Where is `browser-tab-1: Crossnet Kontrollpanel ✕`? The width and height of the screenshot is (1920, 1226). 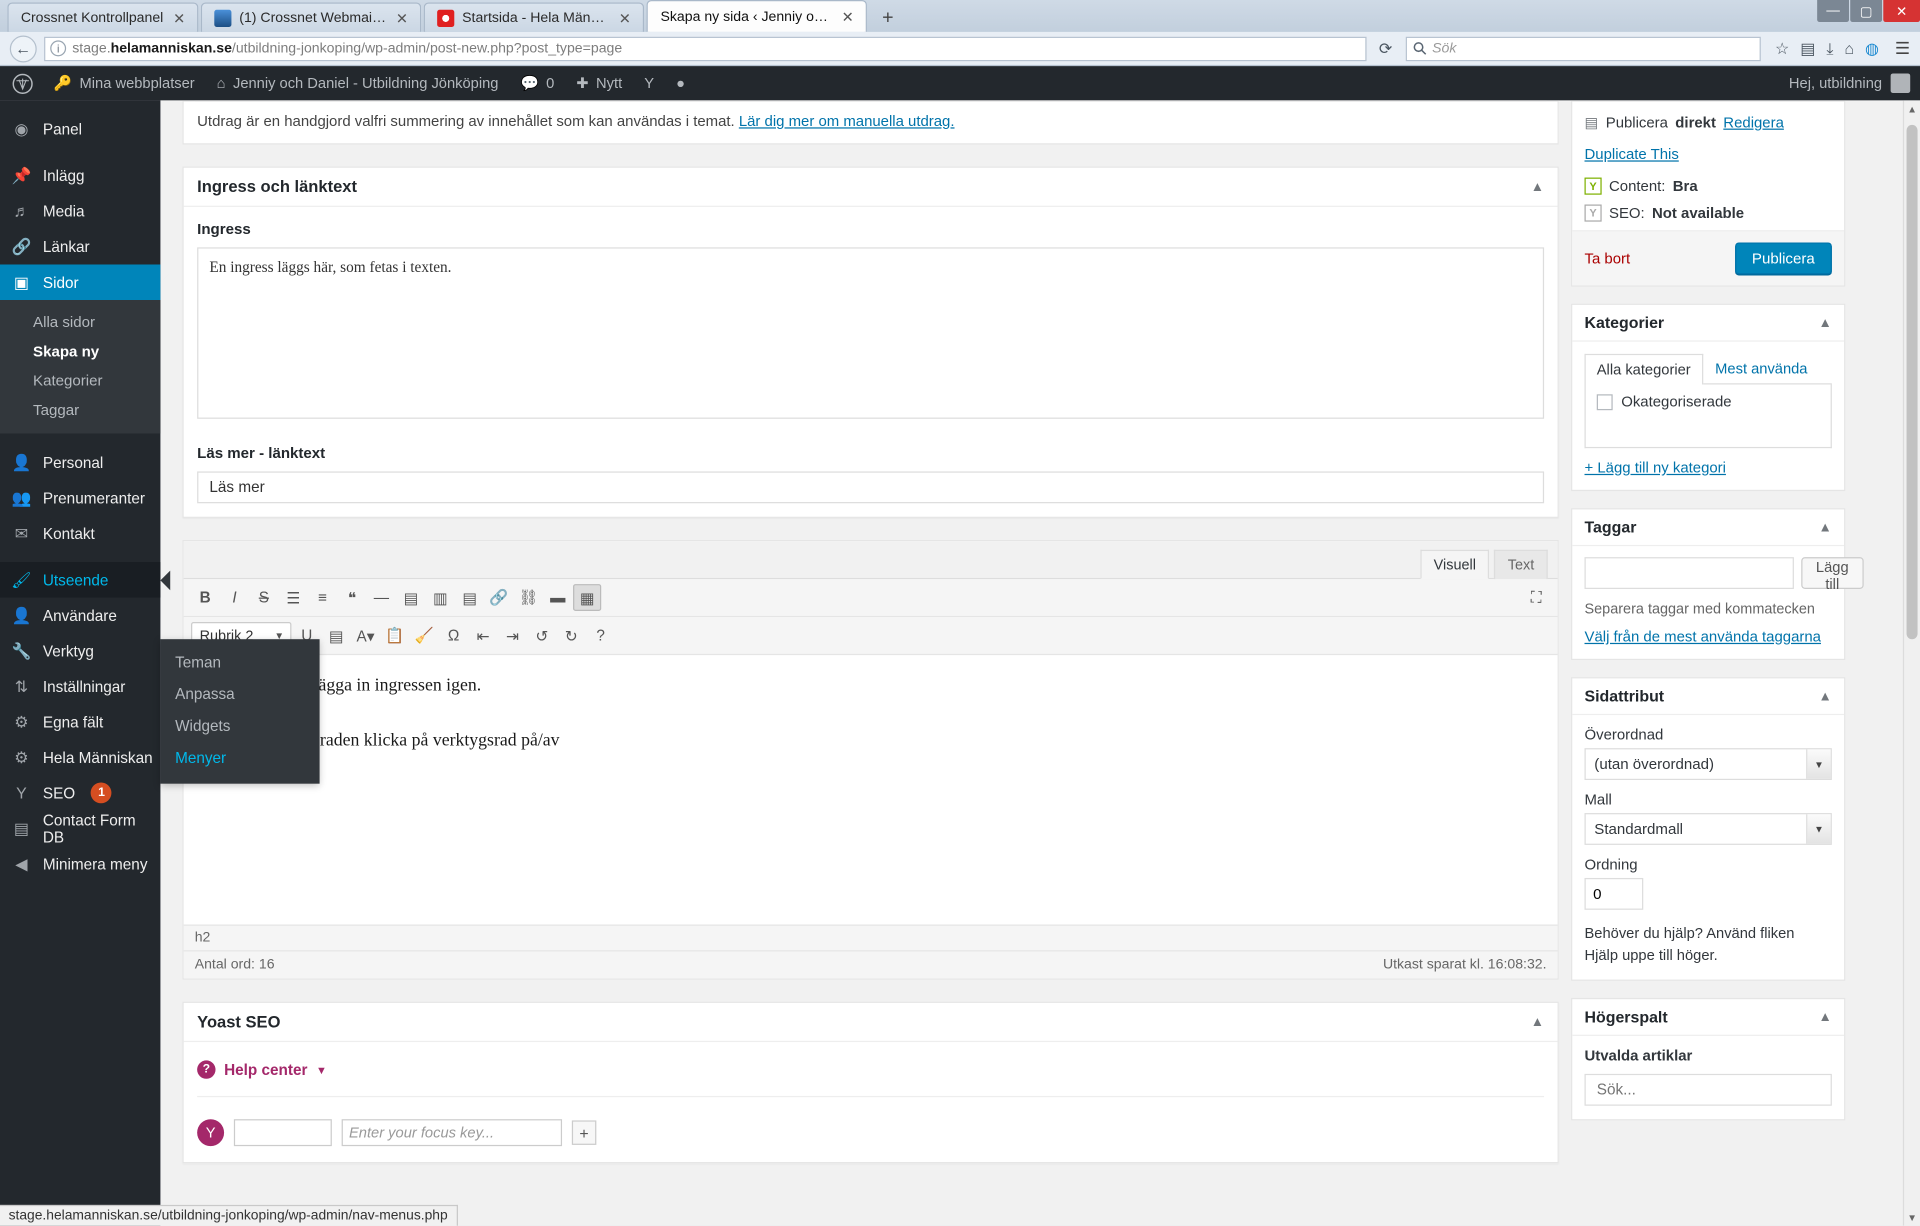
browser-tab-1: Crossnet Kontrollpanel ✕ is located at coordinates (103, 17).